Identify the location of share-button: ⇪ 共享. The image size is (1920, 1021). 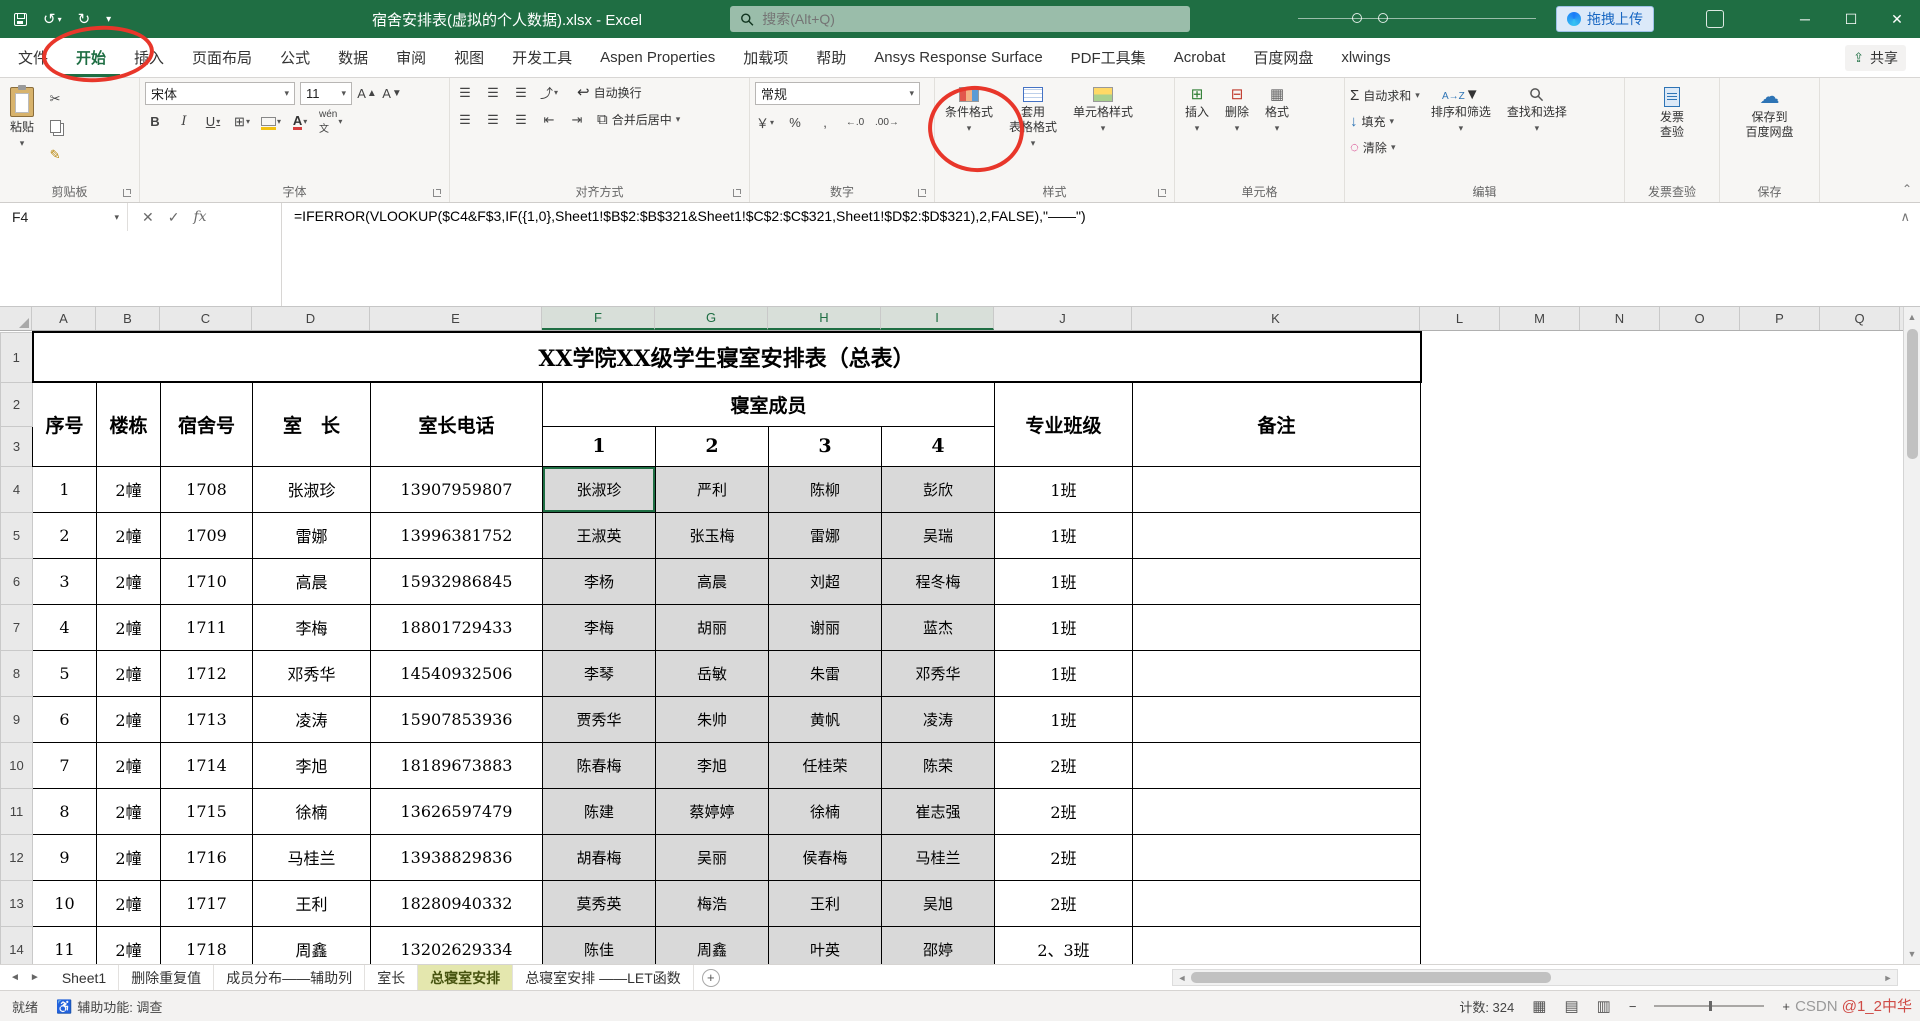
(1875, 58).